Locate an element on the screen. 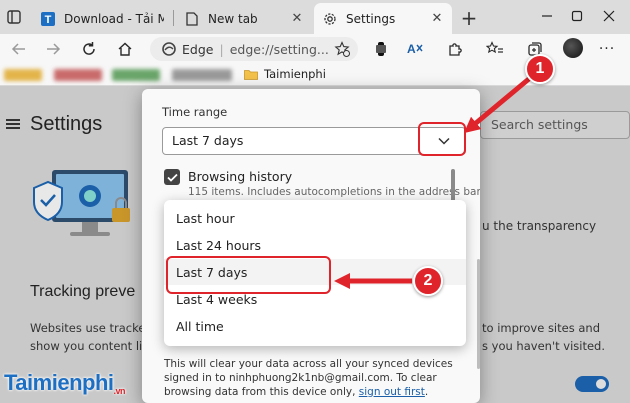 The height and width of the screenshot is (403, 630). page-text: Websites use trackers is located at coordinates (93, 328).